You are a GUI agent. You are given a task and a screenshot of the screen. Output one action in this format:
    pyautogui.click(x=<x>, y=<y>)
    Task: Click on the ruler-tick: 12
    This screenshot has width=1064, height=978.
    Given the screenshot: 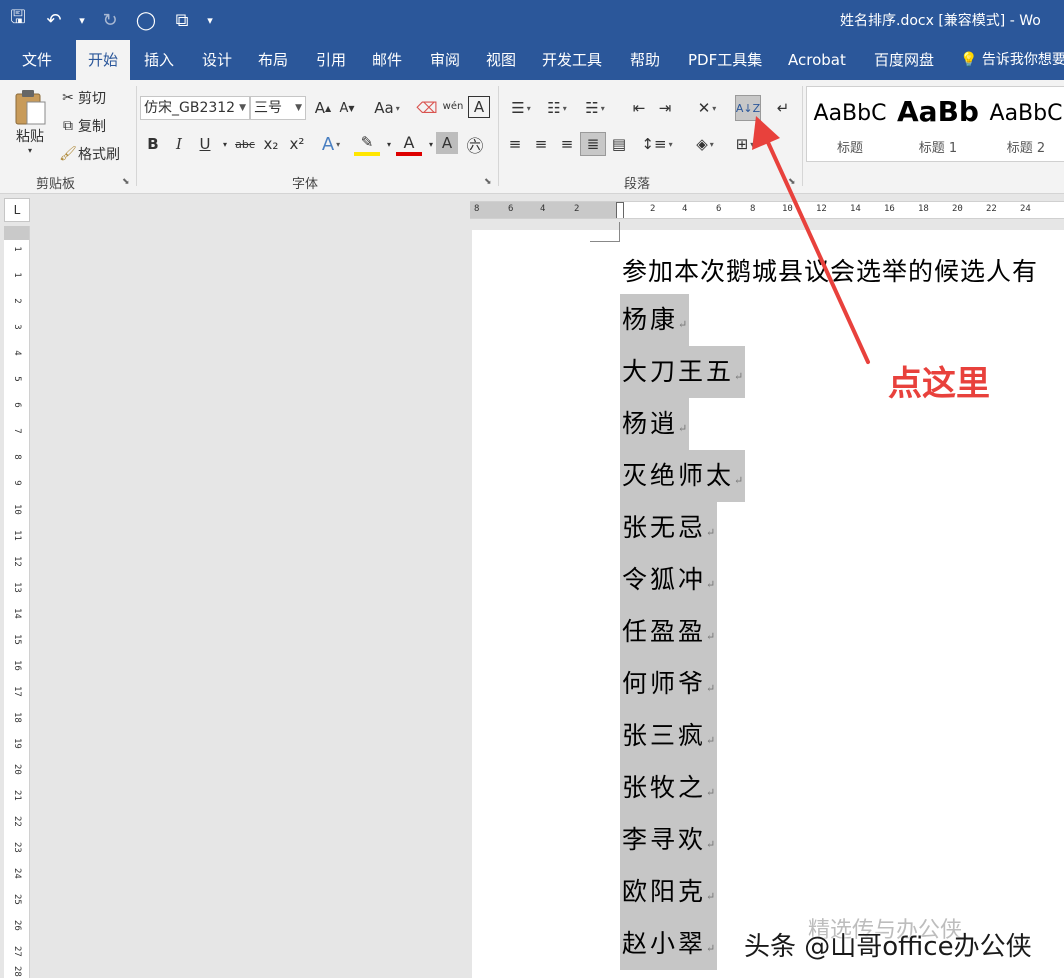 What is the action you would take?
    pyautogui.click(x=821, y=209)
    